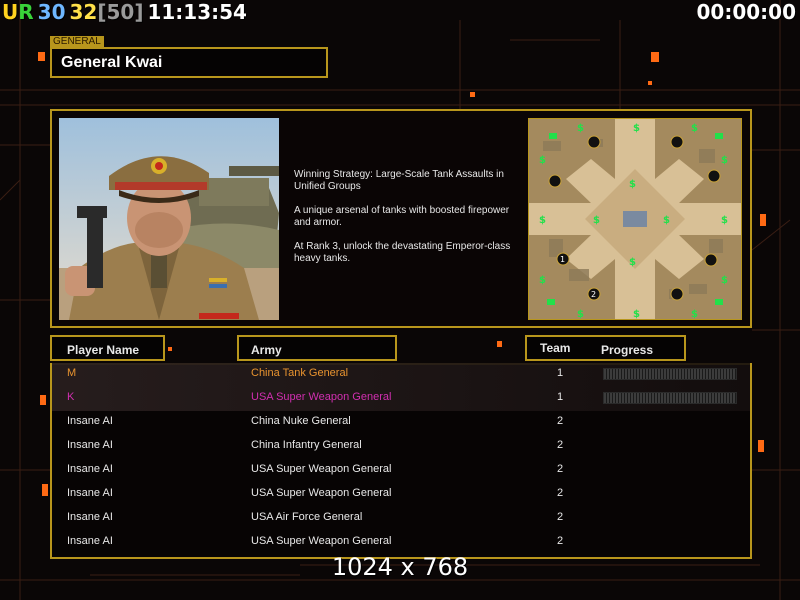  Describe the element at coordinates (107, 348) in the screenshot. I see `header-player-name: Player Name` at that location.